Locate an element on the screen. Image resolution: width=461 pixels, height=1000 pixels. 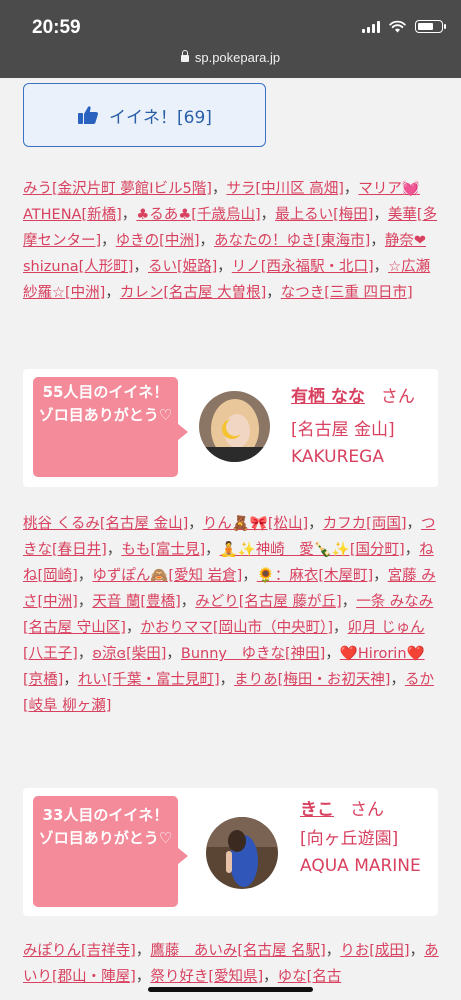
liker-name-link: 天音 蘭[豊橋] is located at coordinates (136, 602).